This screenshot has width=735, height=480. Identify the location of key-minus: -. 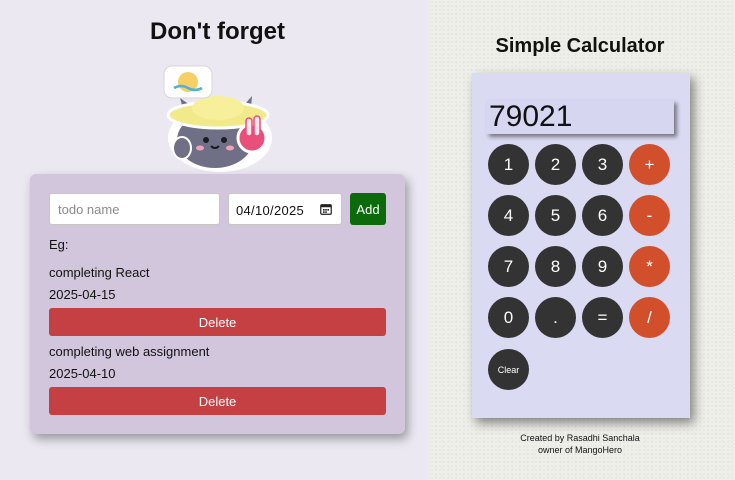
(649, 215).